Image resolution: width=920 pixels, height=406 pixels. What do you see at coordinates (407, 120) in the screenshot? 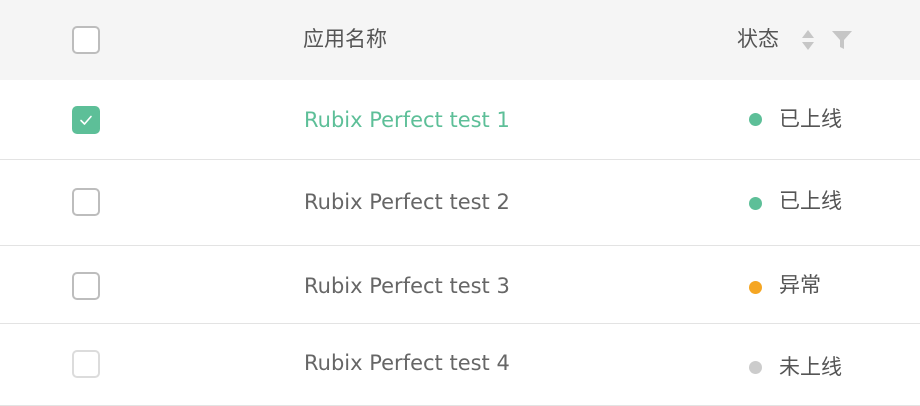
I see `app-name-link: Rubix Perfect test 1` at bounding box center [407, 120].